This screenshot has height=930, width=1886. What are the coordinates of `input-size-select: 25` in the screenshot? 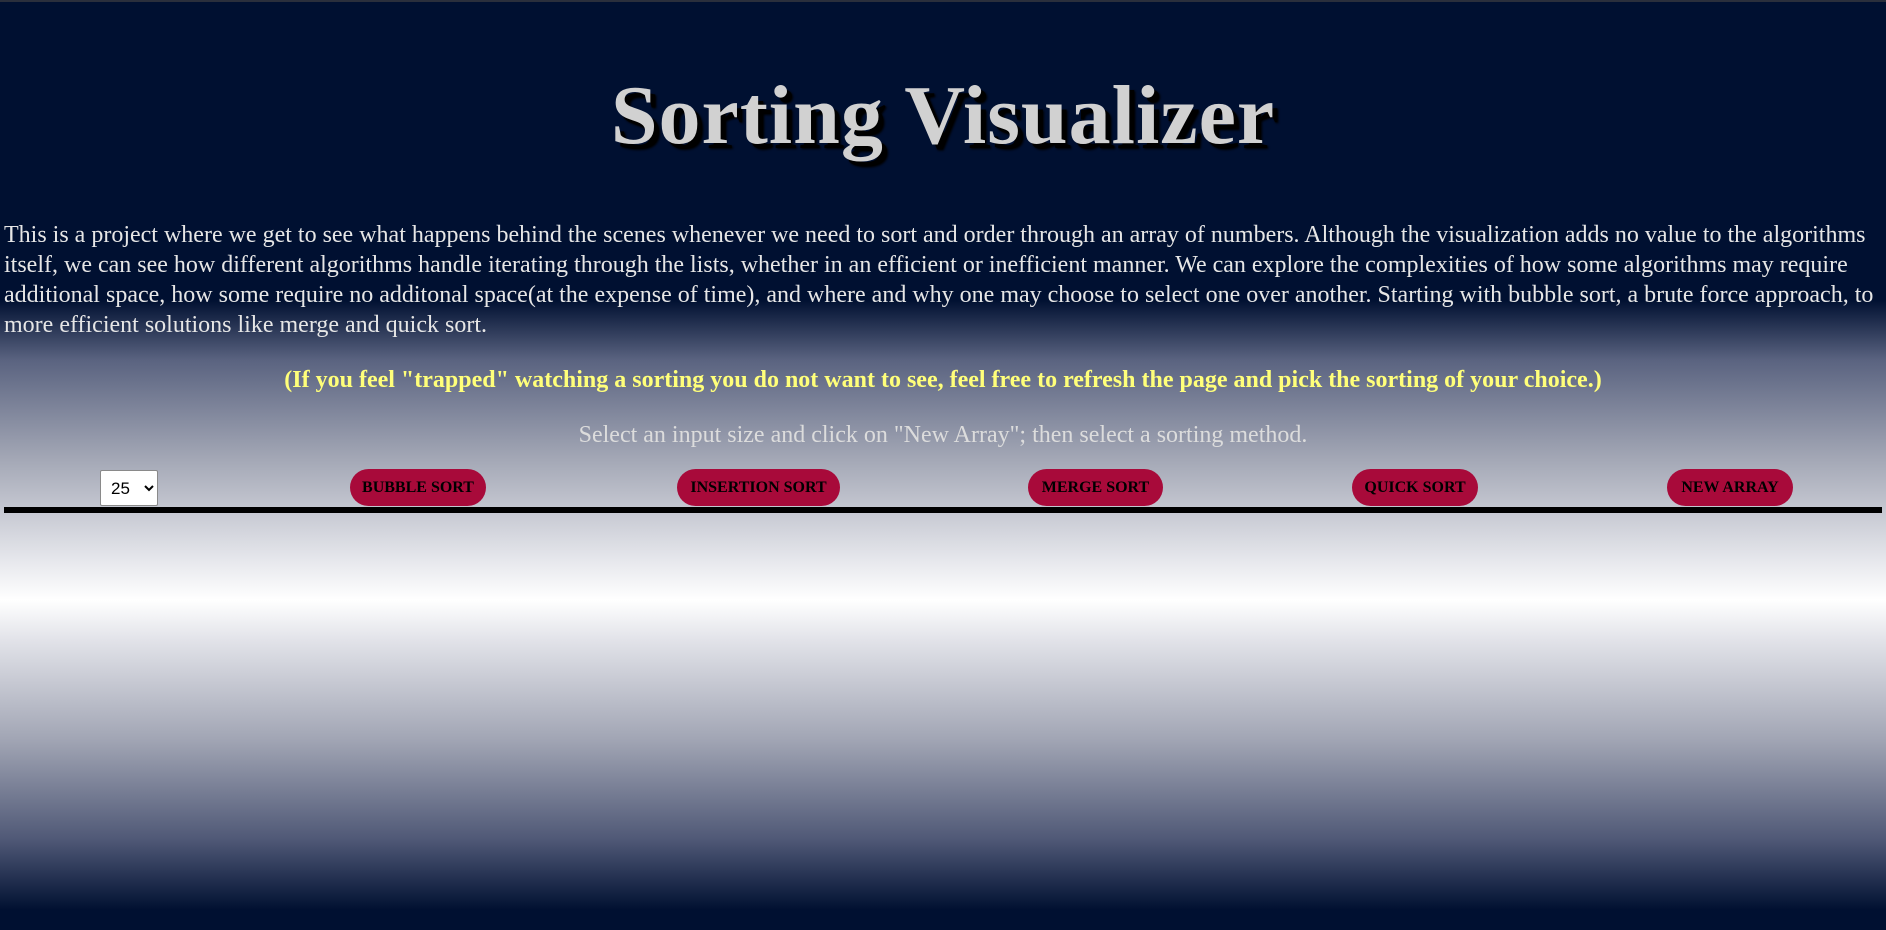 It's located at (129, 488).